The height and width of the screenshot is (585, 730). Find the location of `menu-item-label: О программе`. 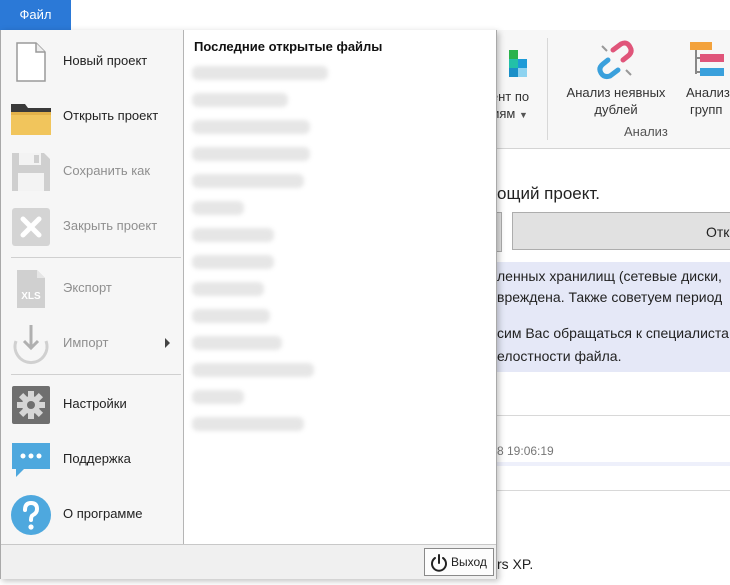

menu-item-label: О программе is located at coordinates (103, 513).